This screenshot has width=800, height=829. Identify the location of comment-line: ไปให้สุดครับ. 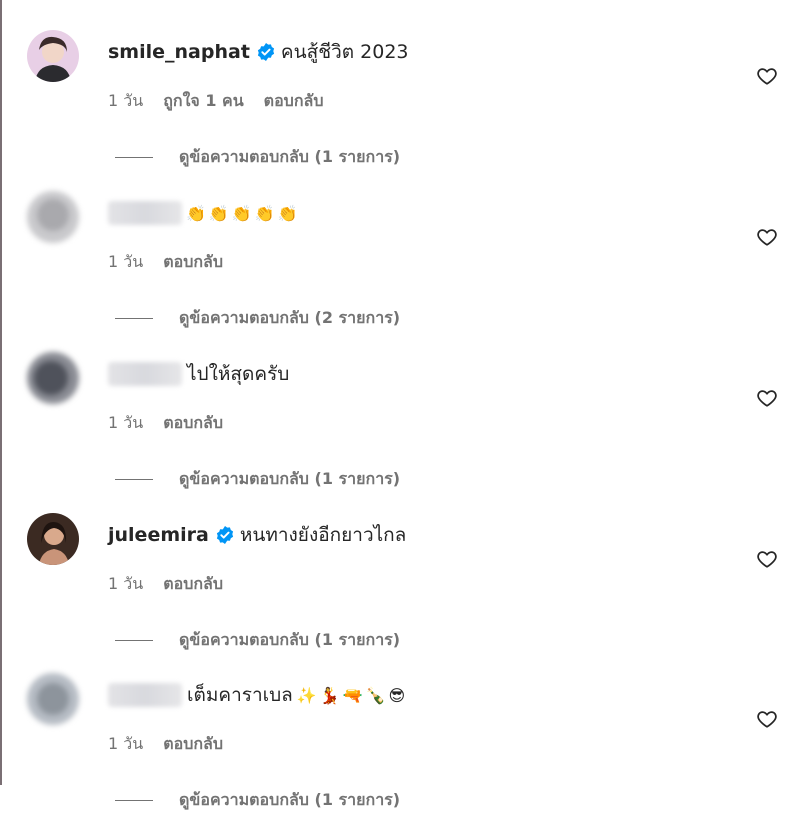
(198, 374).